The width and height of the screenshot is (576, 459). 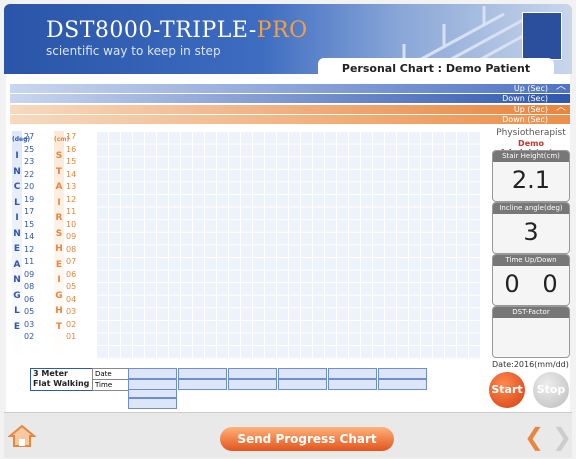 What do you see at coordinates (512, 284) in the screenshot?
I see `time-up-value: 0` at bounding box center [512, 284].